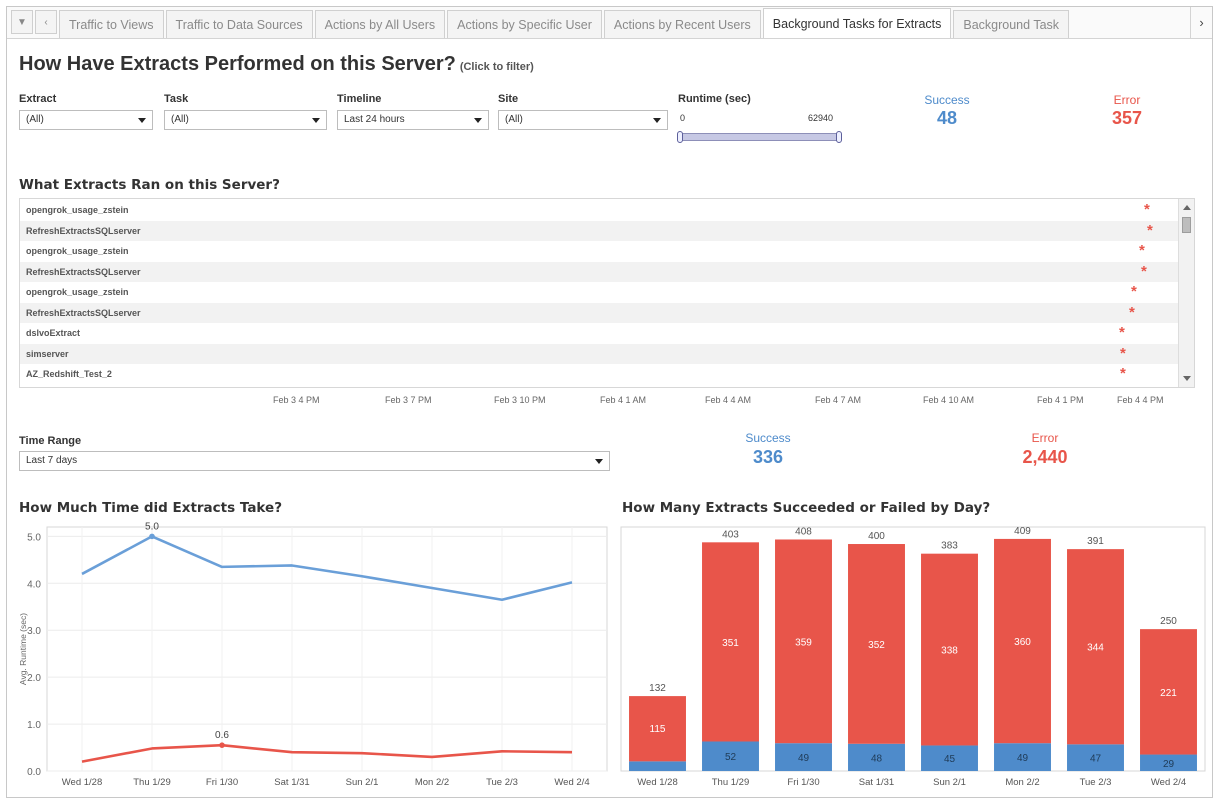 The width and height of the screenshot is (1219, 804). What do you see at coordinates (607, 374) in the screenshot?
I see `gantt-row: AZ_Redshift_Test_2 *` at bounding box center [607, 374].